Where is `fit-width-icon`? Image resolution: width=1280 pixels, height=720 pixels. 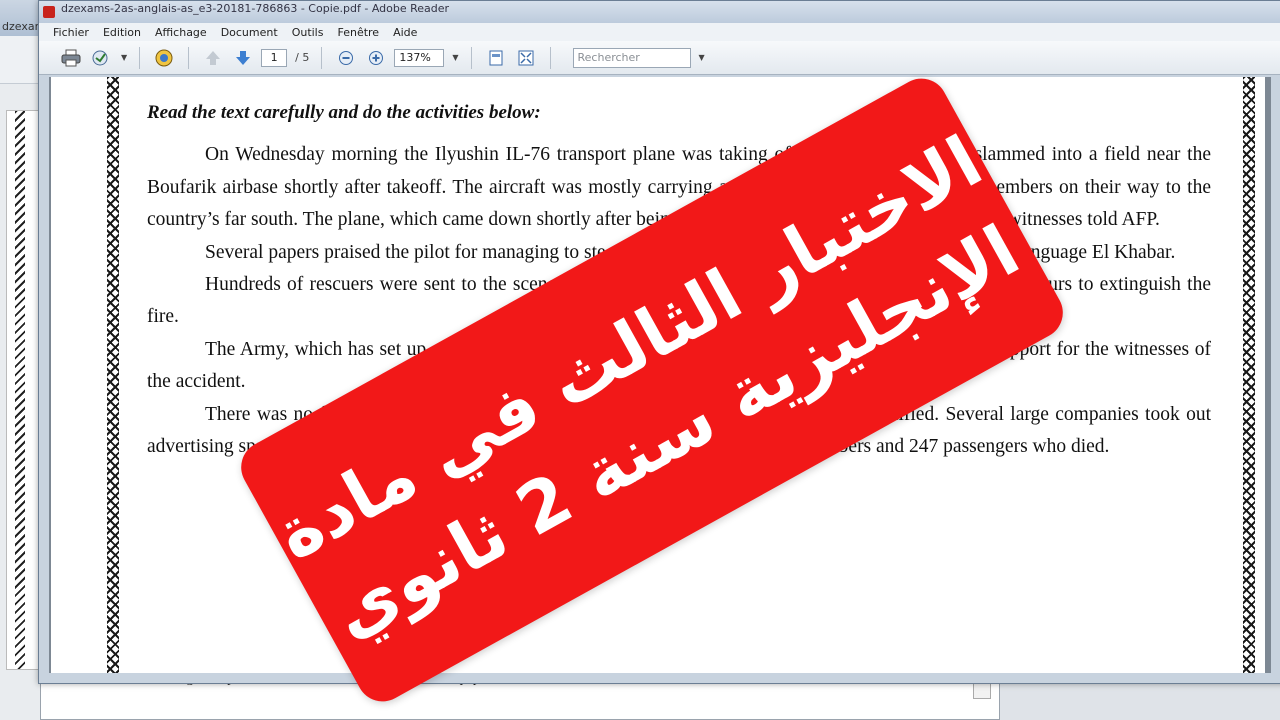 fit-width-icon is located at coordinates (496, 58).